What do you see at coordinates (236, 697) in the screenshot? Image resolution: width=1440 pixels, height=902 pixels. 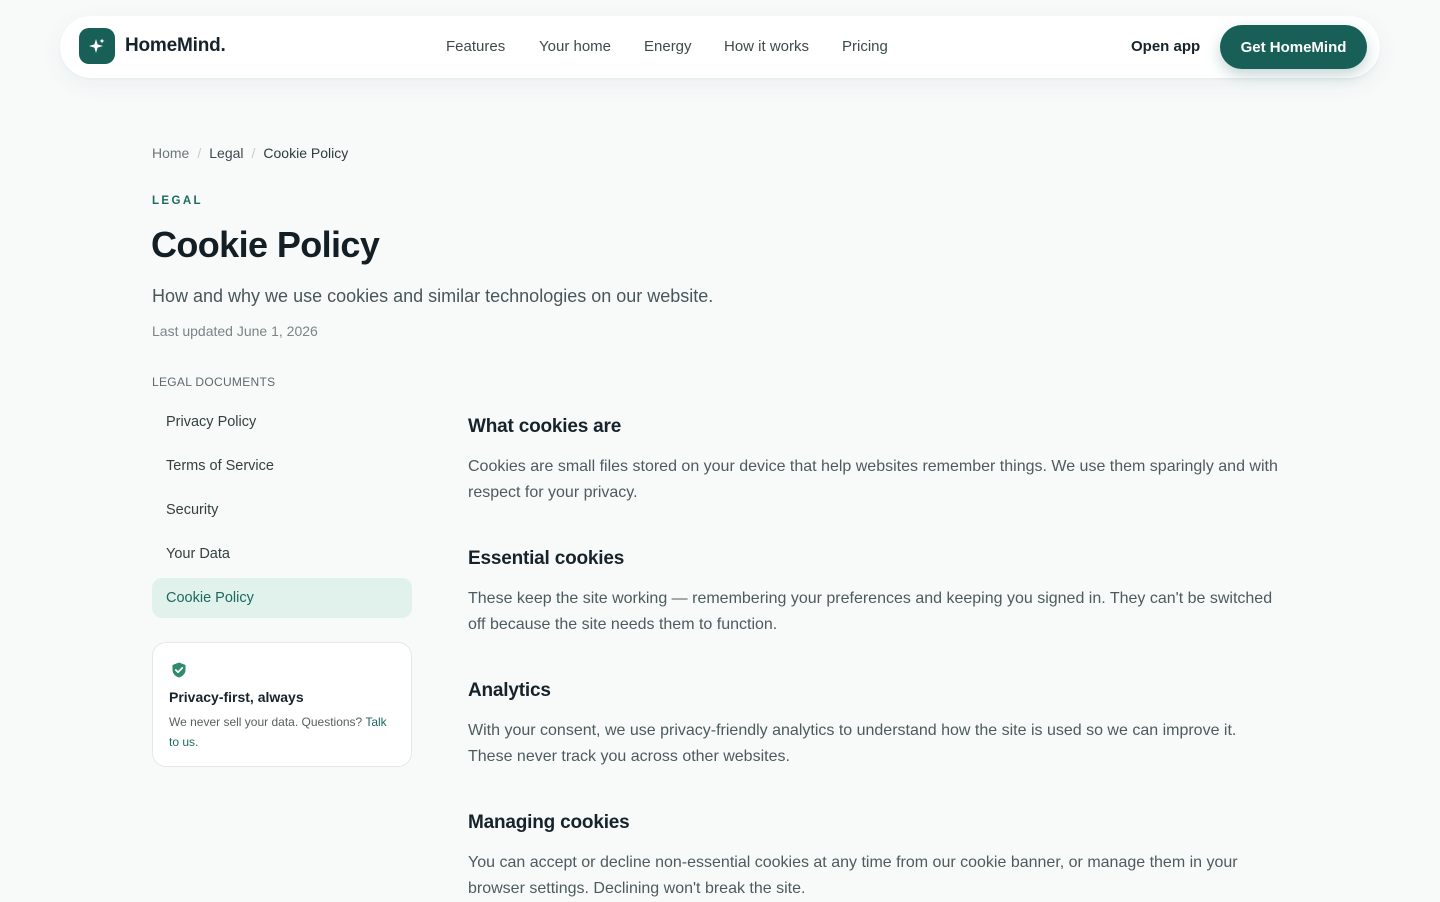 I see `card-title: Privacy-first, always` at bounding box center [236, 697].